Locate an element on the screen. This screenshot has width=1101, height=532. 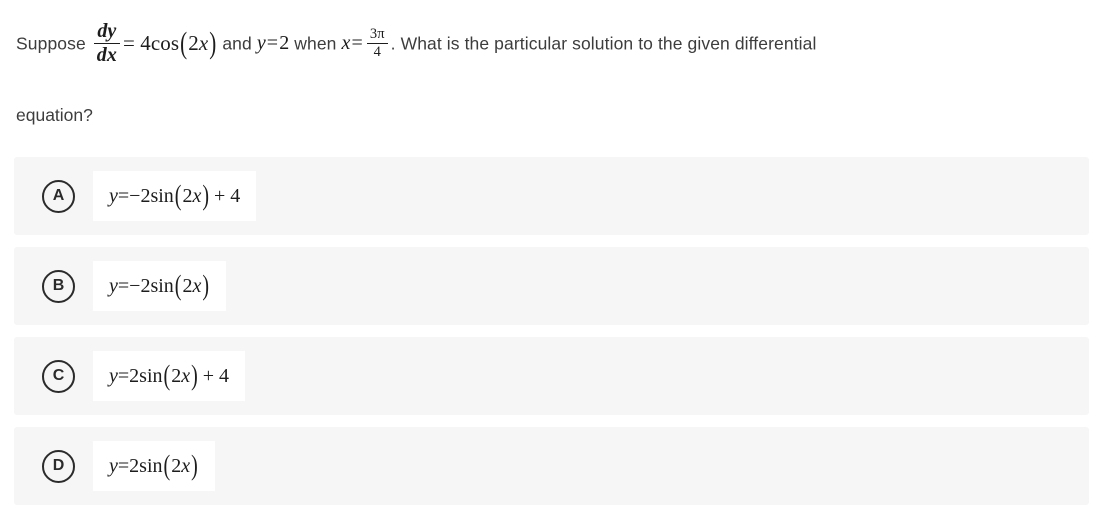
option-formula-d: y=2sin(2x) is located at coordinates (153, 465).